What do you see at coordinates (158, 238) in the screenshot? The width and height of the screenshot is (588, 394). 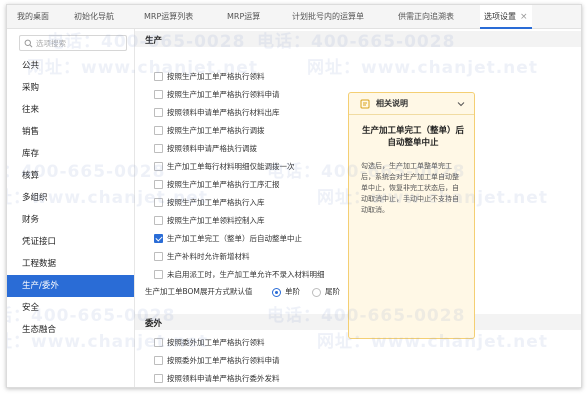 I see `checkbox-checked` at bounding box center [158, 238].